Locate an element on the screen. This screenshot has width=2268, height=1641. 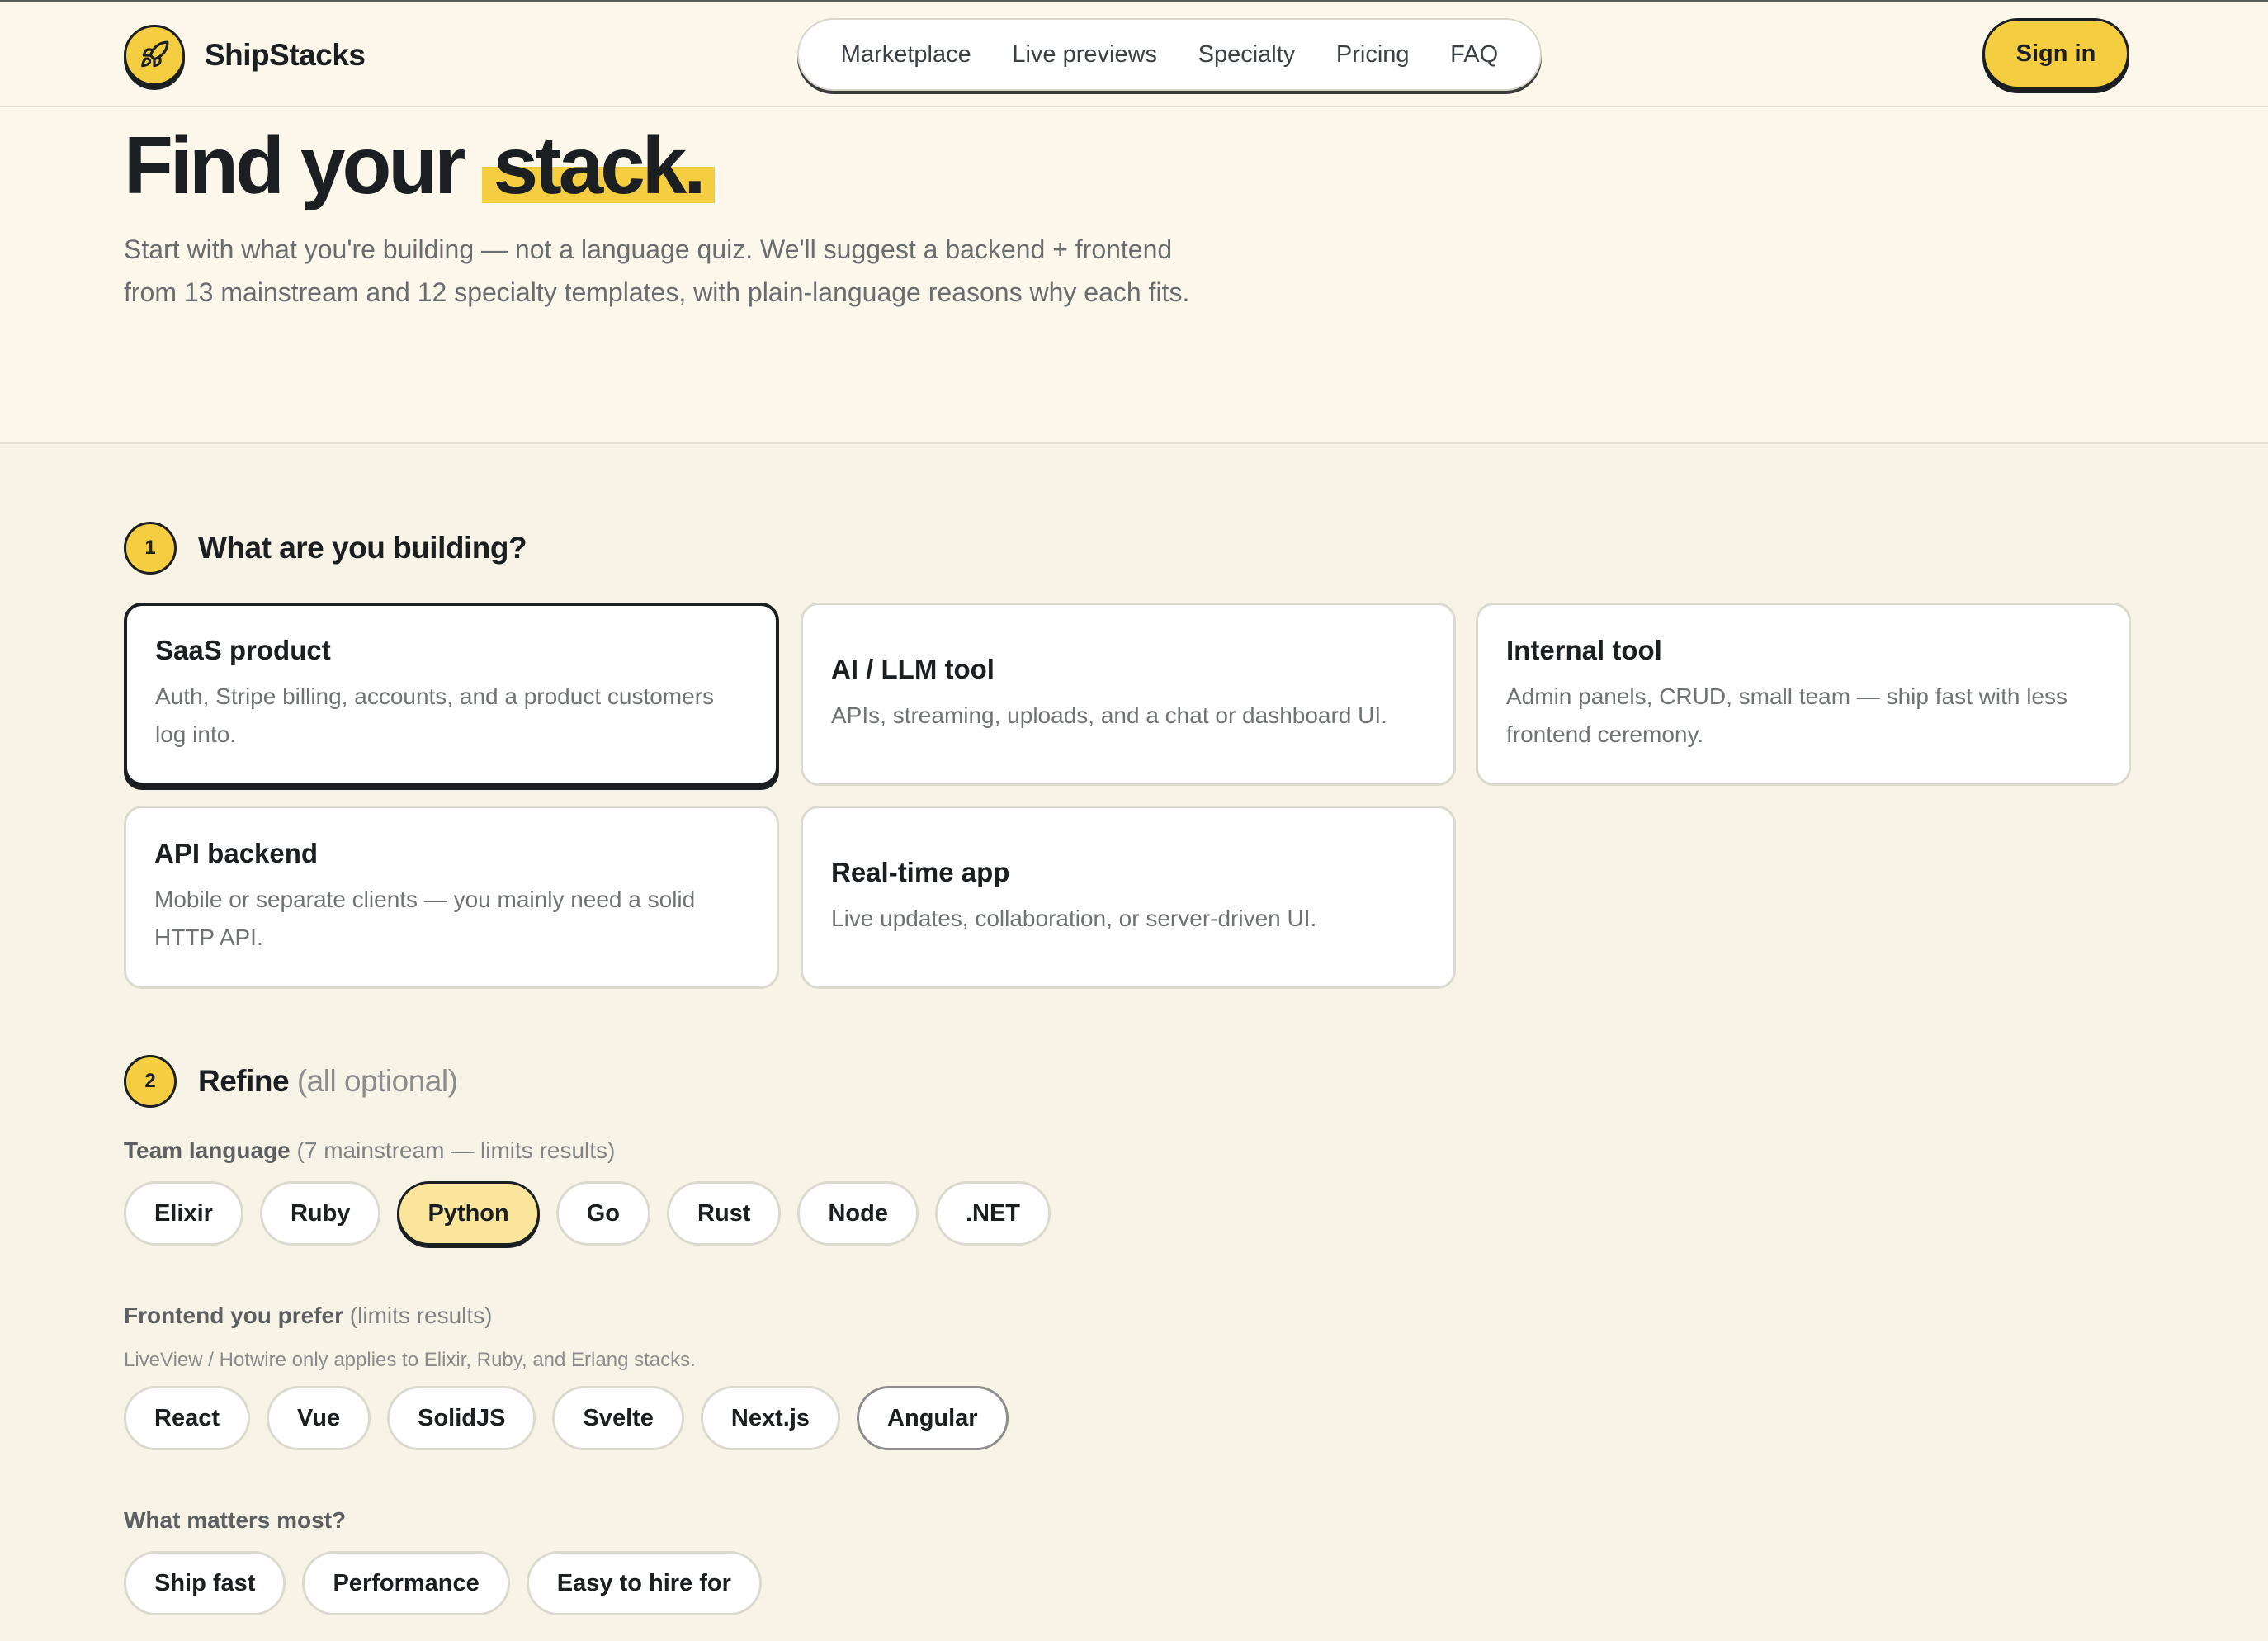
card-title: API backend is located at coordinates (236, 853).